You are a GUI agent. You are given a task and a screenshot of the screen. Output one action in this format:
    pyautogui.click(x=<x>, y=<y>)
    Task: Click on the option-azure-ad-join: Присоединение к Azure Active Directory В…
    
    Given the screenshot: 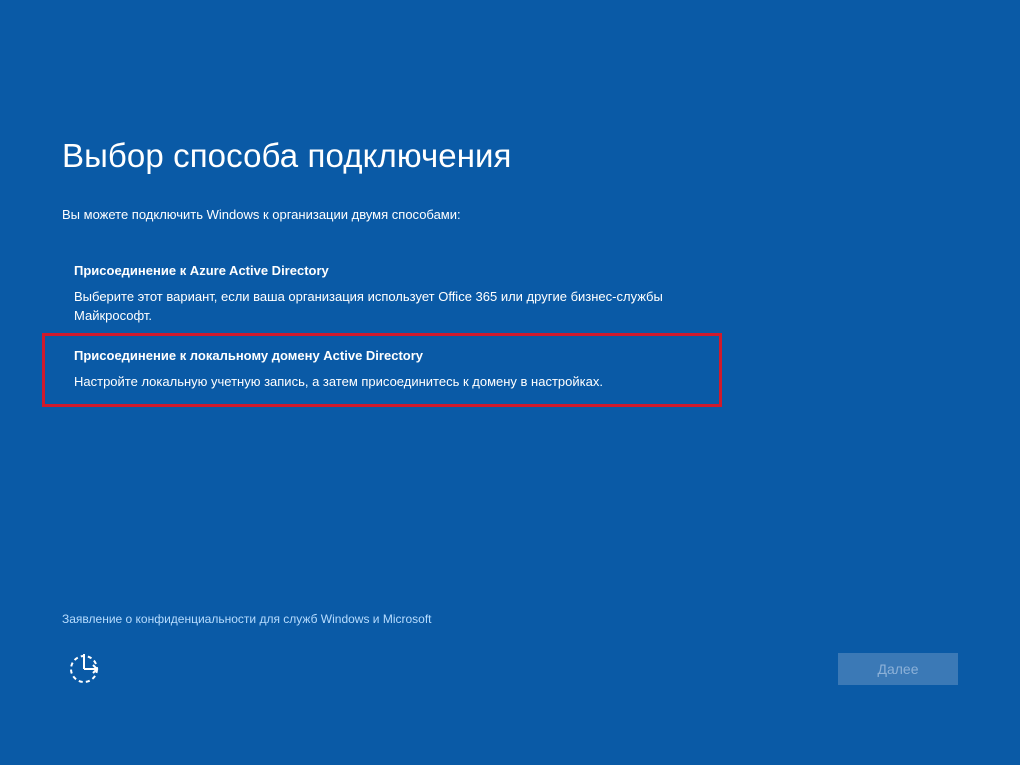 What is the action you would take?
    pyautogui.click(x=382, y=293)
    